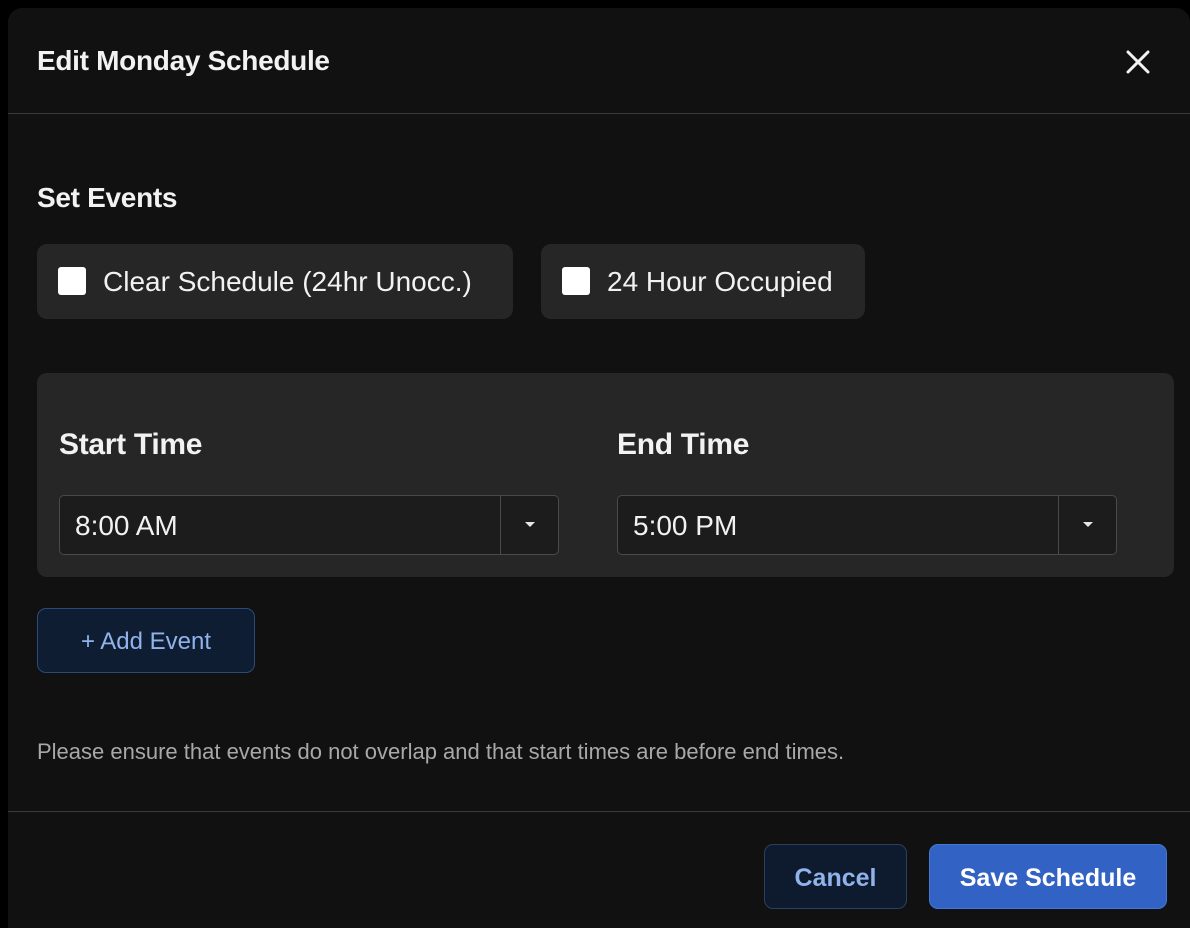 The image size is (1190, 928). I want to click on dialog-footer: Cancel Save Schedule, so click(599, 869).